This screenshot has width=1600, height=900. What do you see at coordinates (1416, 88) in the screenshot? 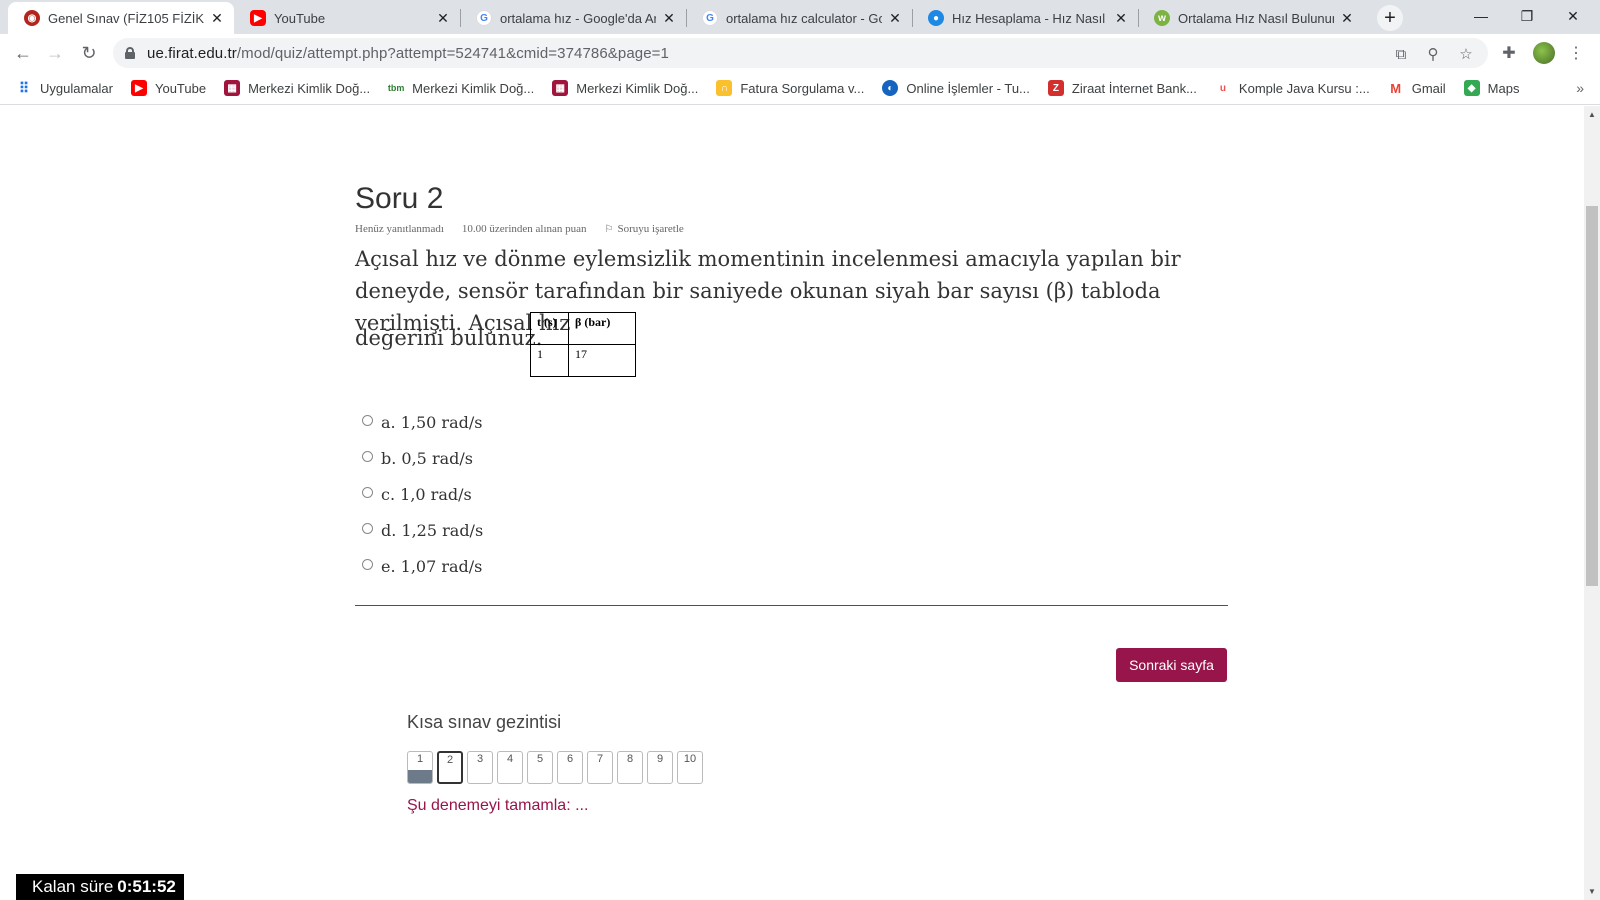
I see `bookmark-gmail: M Gmail` at bounding box center [1416, 88].